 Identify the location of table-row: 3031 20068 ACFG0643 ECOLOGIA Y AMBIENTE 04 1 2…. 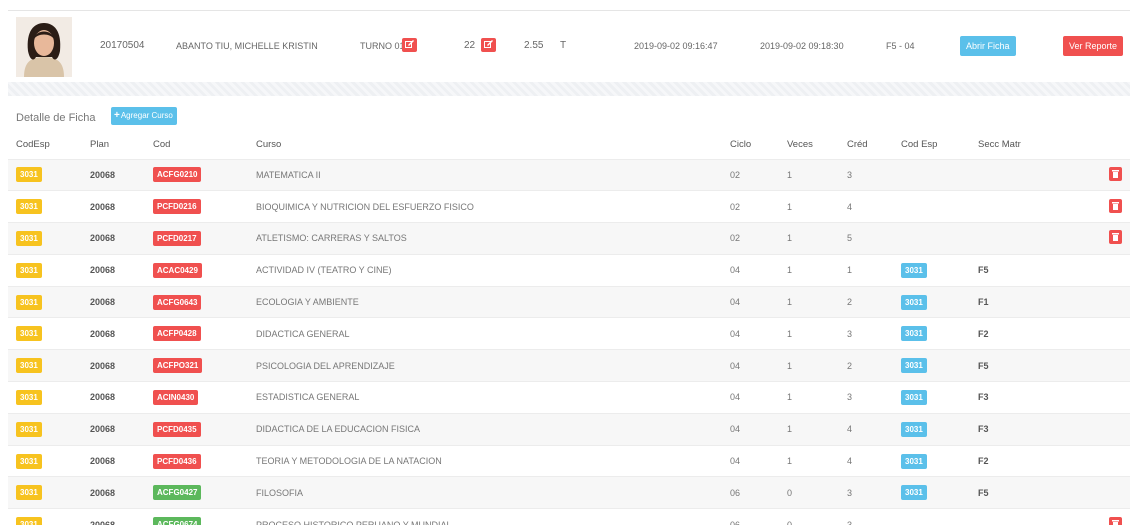
(569, 302).